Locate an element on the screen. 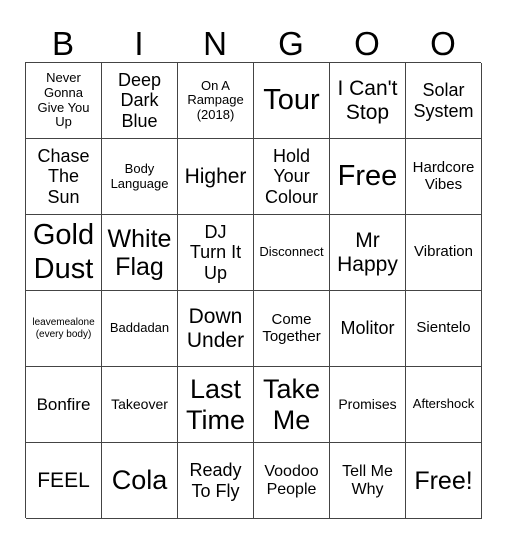 This screenshot has width=506, height=544. cell-text: White Flag is located at coordinates (139, 252).